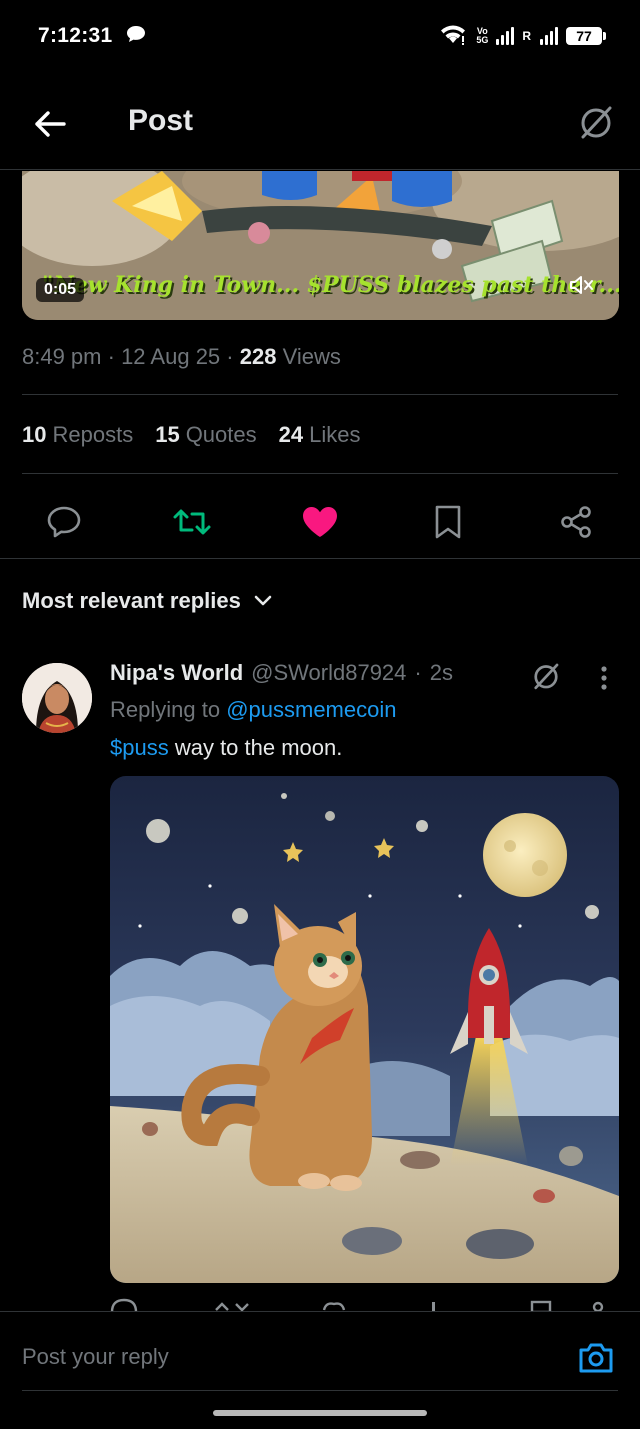 Image resolution: width=640 pixels, height=1429 pixels. I want to click on post-timestamp-views: 8:49 pm · 12 Aug 25 · 228 Views, so click(181, 356).